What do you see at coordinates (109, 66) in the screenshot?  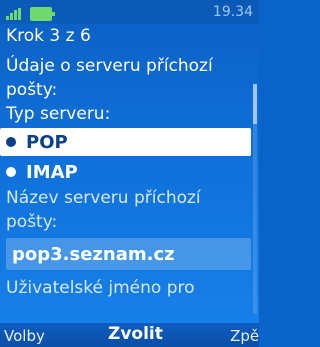 I see `incoming-server-heading: Údaje o serveru příchozí` at bounding box center [109, 66].